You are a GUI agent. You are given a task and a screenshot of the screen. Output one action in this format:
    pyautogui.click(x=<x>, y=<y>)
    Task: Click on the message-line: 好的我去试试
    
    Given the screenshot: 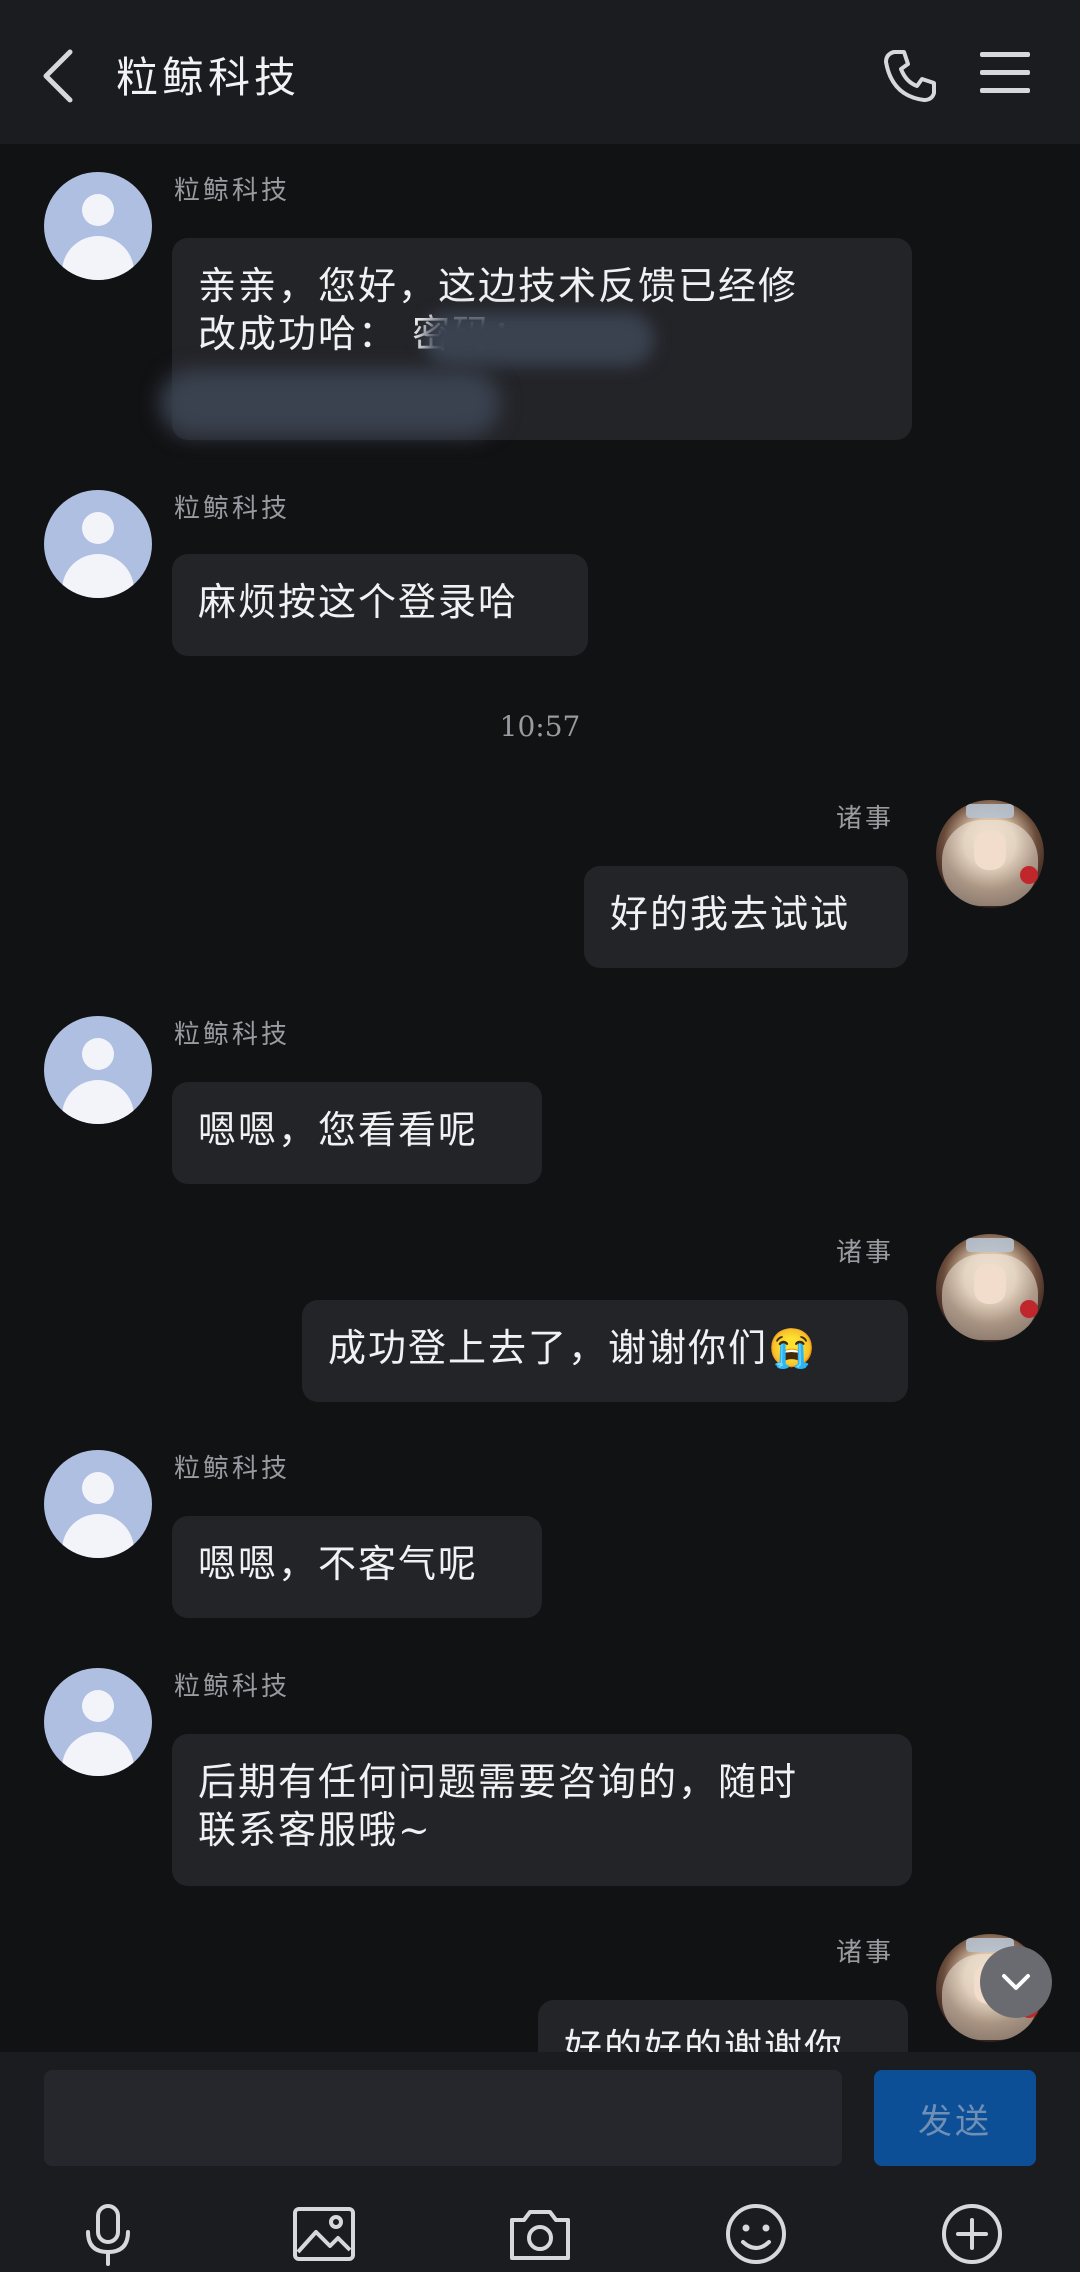 What is the action you would take?
    pyautogui.click(x=730, y=914)
    